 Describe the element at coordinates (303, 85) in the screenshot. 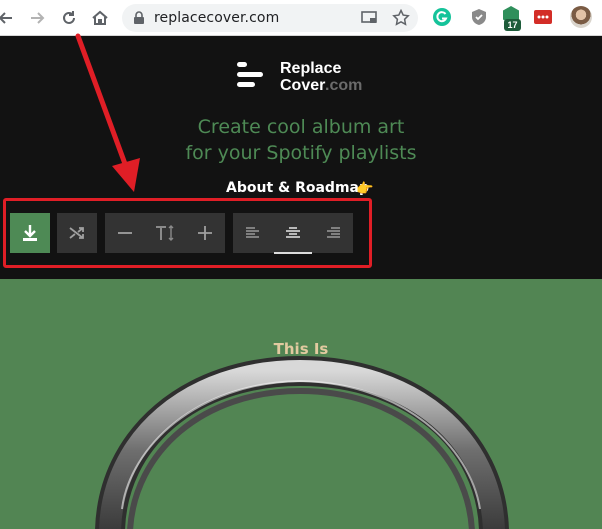

I see `brand-name-line2: Cover` at that location.